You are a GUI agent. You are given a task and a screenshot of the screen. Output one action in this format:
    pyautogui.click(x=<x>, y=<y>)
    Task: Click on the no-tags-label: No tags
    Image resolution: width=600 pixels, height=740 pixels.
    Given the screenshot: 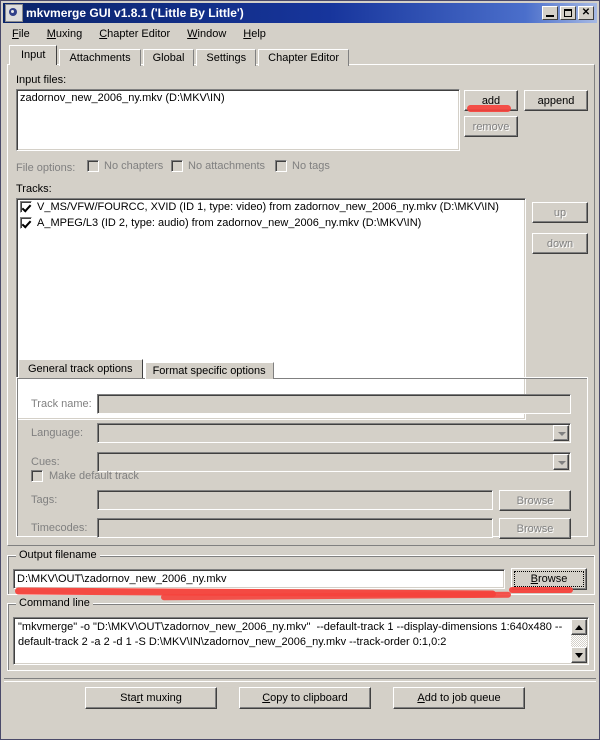 What is the action you would take?
    pyautogui.click(x=311, y=166)
    